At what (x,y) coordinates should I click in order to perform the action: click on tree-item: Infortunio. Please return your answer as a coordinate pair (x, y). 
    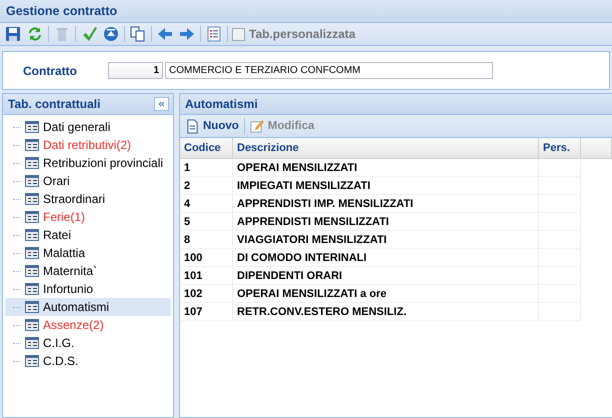
    Looking at the image, I should click on (88, 289).